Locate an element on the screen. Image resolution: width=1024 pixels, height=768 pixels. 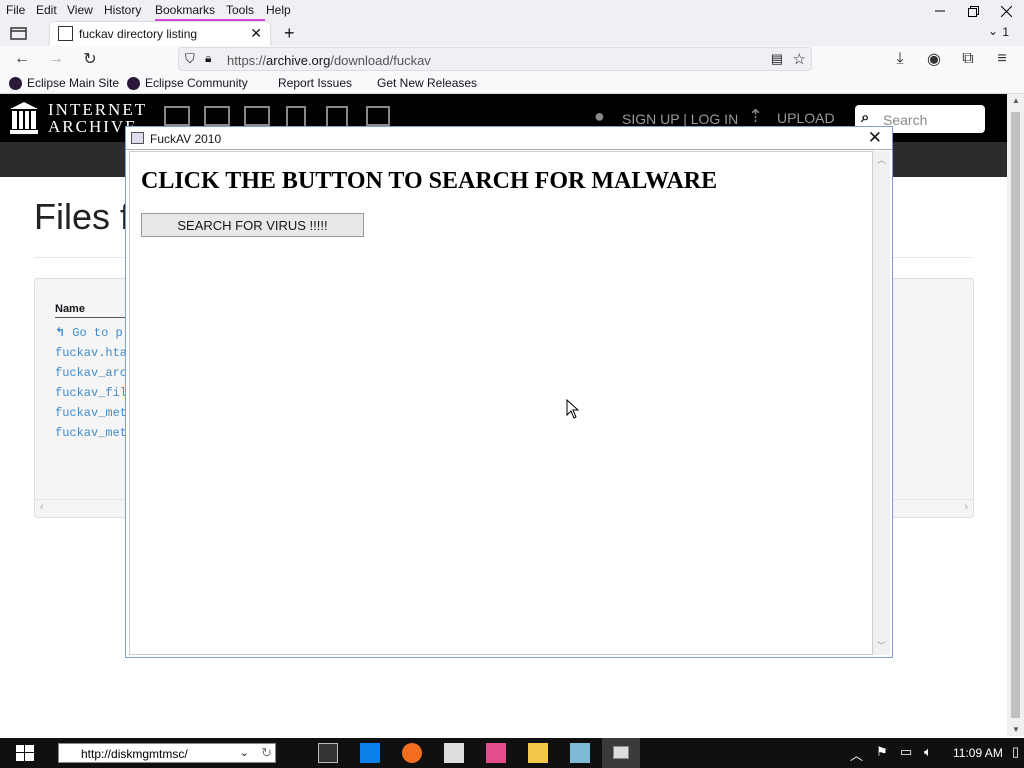
bookmark-eclipse-main: Eclipse Main Site is located at coordinates (64, 83).